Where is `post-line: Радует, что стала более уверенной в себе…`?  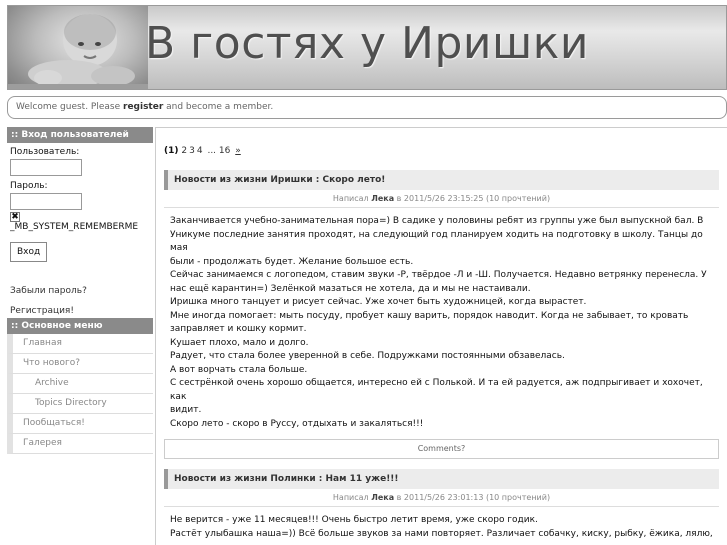
post-line: Радует, что стала более уверенной в себе… is located at coordinates (367, 356).